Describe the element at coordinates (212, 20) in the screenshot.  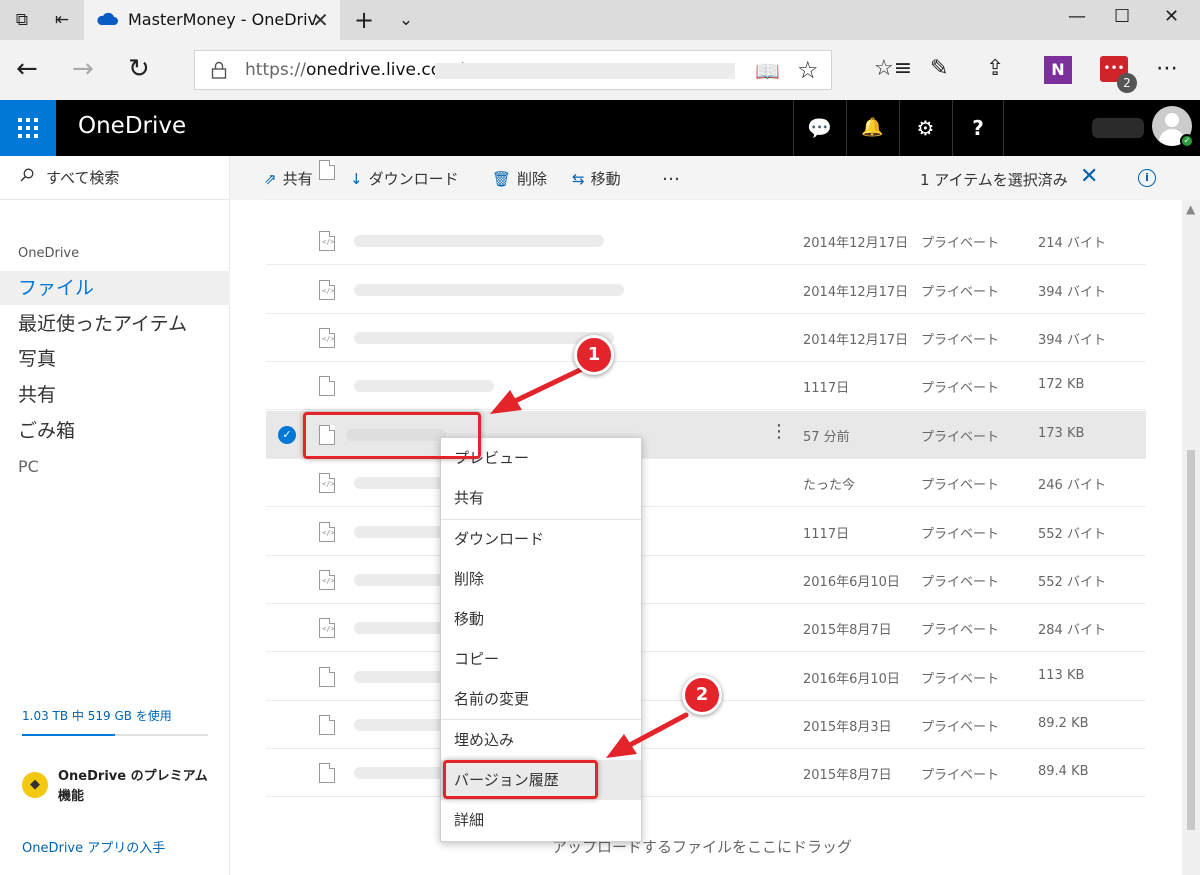
I see `active-tab: MasterMoney - OneDrive ✕` at that location.